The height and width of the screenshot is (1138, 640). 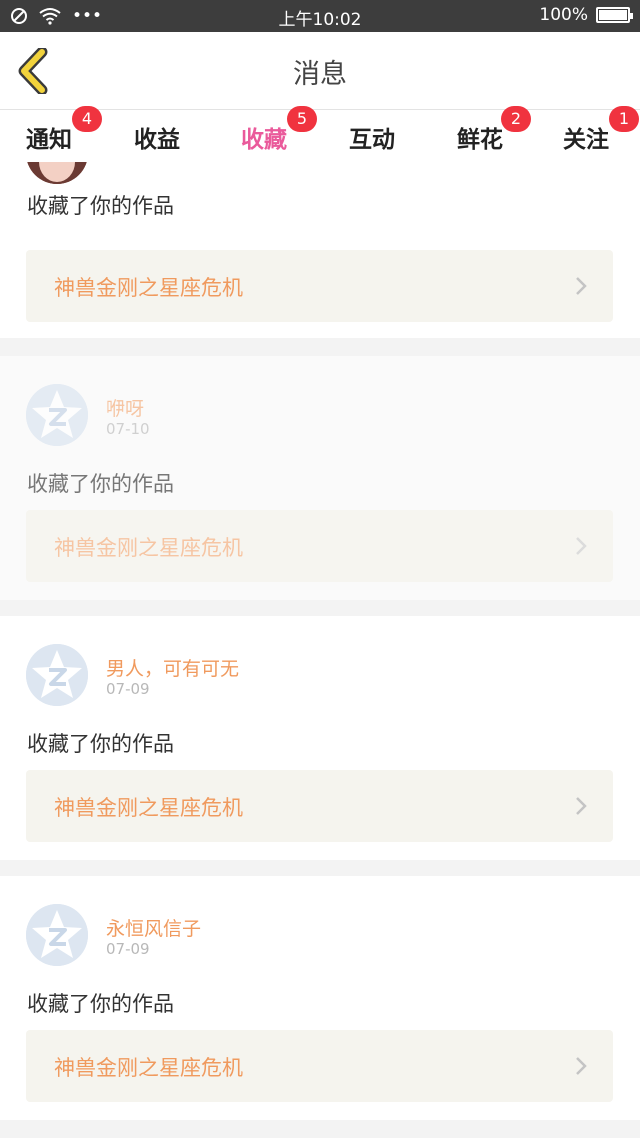 What do you see at coordinates (320, 16) in the screenshot?
I see `status-bar: ••• 上午10:02 100%` at bounding box center [320, 16].